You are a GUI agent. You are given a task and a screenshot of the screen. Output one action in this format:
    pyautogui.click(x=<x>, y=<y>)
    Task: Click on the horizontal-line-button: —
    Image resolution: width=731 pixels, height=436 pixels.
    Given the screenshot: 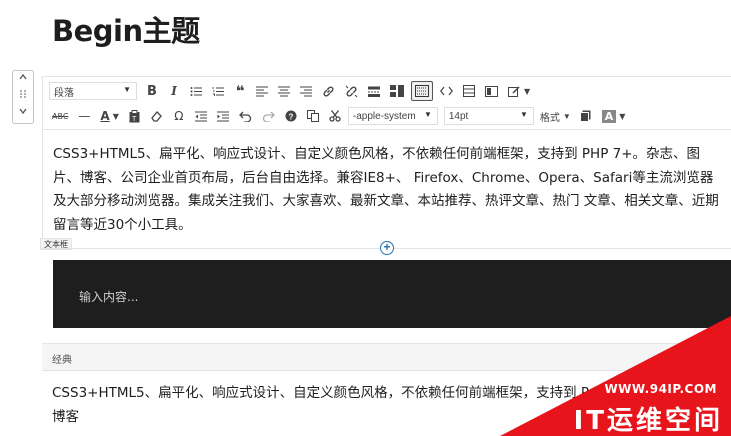 What is the action you would take?
    pyautogui.click(x=84, y=116)
    